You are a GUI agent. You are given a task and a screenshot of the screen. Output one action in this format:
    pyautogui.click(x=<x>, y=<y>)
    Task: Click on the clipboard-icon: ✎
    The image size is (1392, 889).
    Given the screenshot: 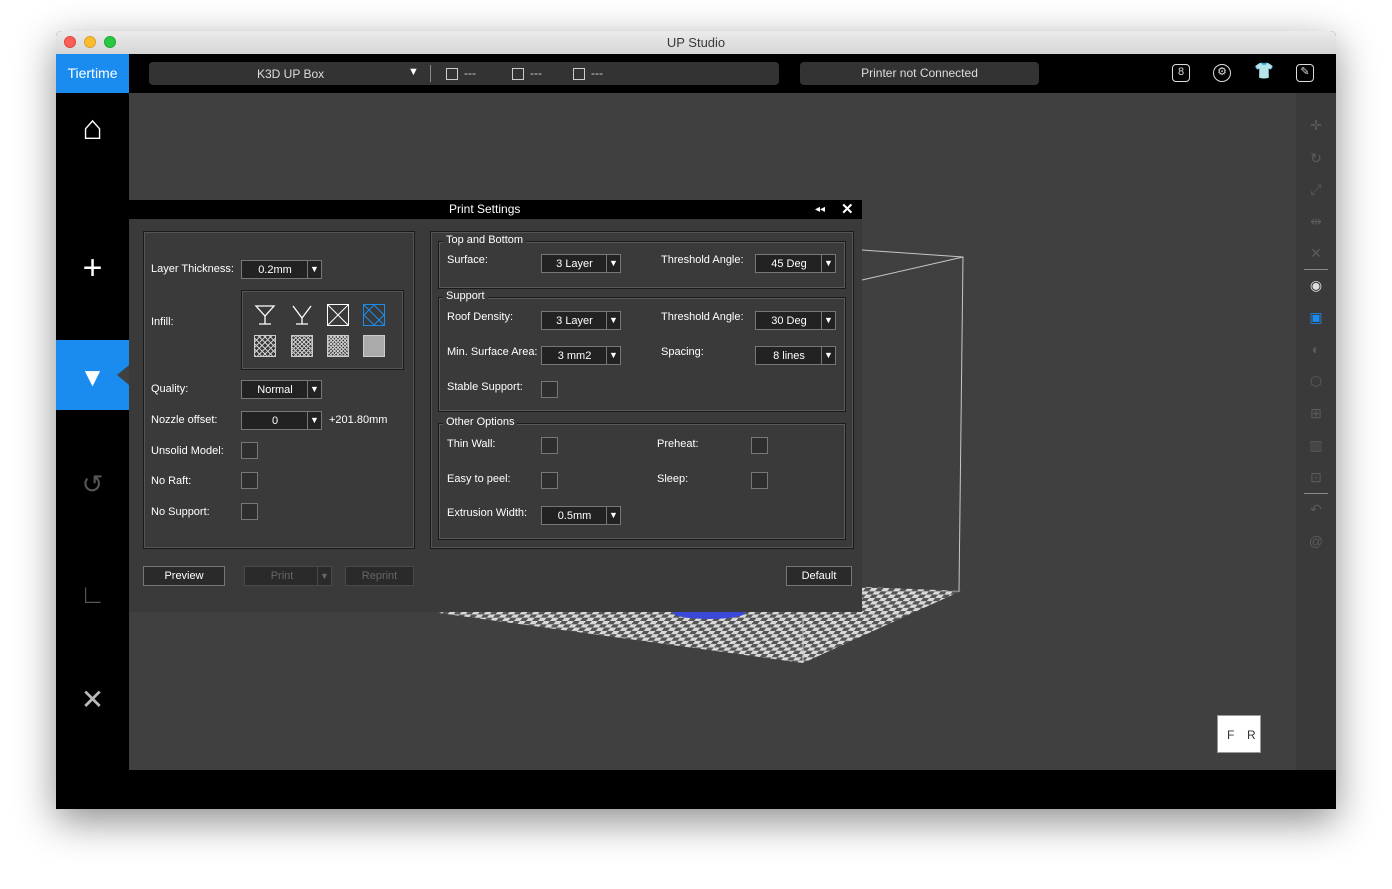 What is the action you would take?
    pyautogui.click(x=1305, y=73)
    